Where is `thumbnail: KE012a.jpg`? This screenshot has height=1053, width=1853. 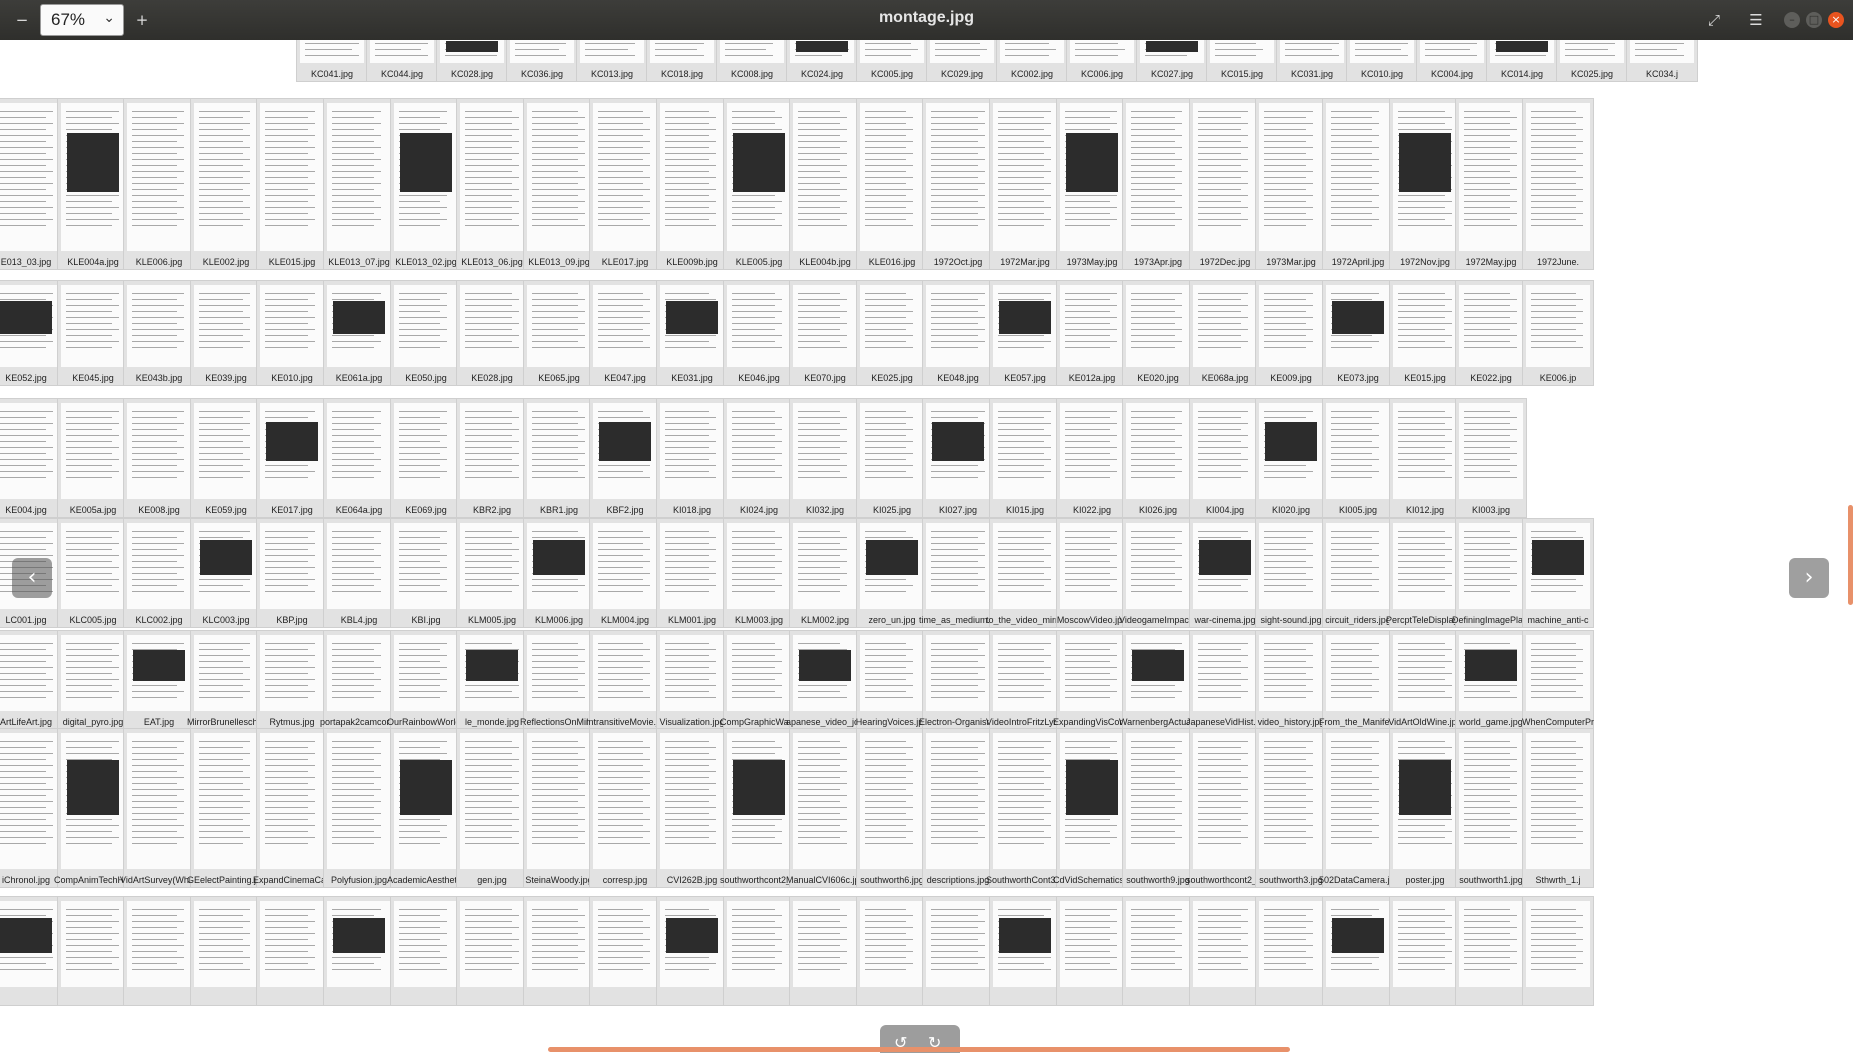 thumbnail: KE012a.jpg is located at coordinates (1092, 333).